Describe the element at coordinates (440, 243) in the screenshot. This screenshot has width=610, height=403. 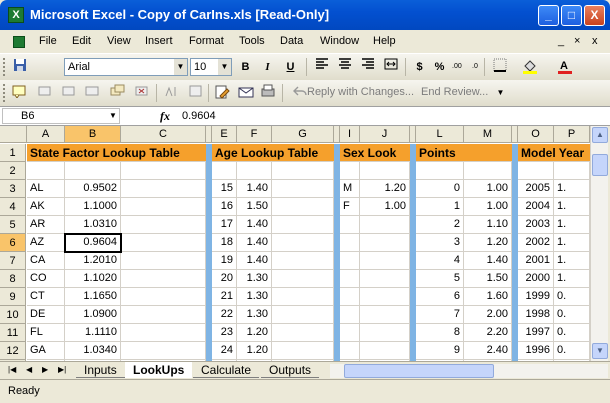
I see `points-value-cell: 3` at that location.